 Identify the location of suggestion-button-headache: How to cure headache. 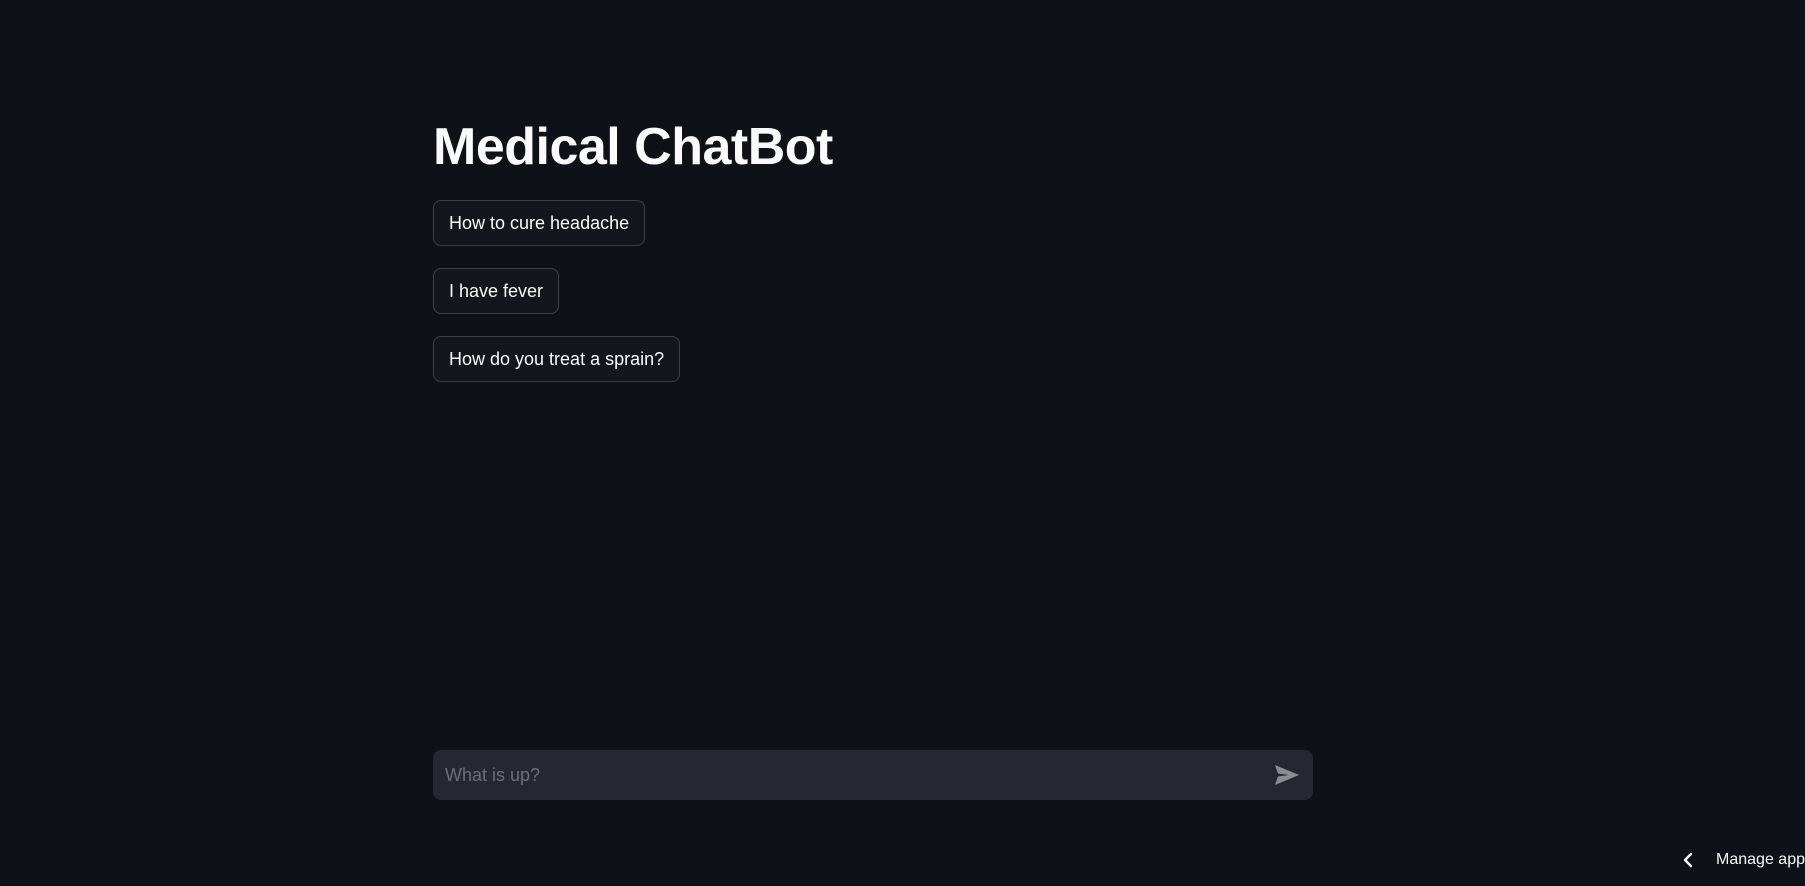
(539, 223).